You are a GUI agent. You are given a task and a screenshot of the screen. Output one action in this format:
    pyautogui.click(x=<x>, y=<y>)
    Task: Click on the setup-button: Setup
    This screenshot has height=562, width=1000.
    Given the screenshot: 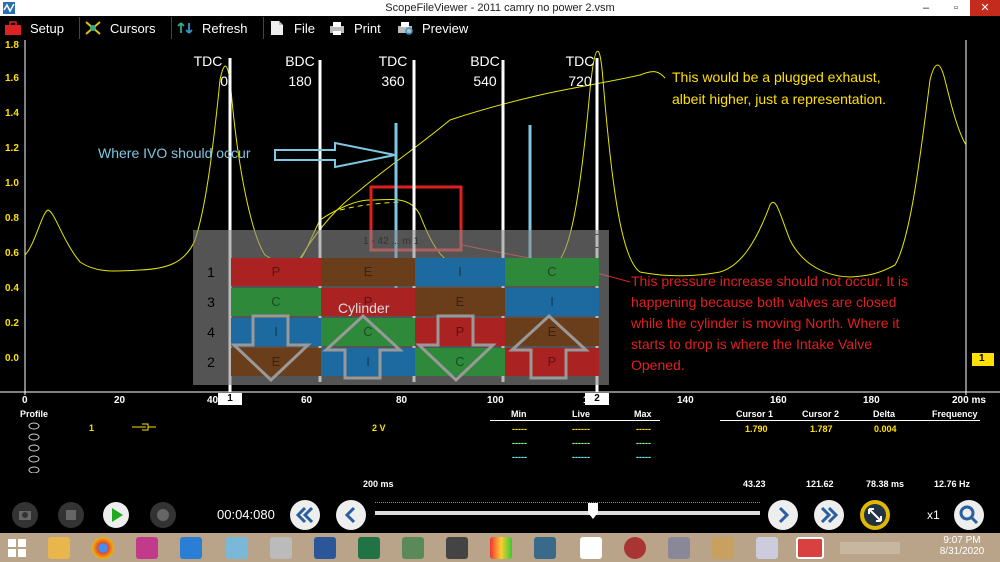 What is the action you would take?
    pyautogui.click(x=40, y=28)
    